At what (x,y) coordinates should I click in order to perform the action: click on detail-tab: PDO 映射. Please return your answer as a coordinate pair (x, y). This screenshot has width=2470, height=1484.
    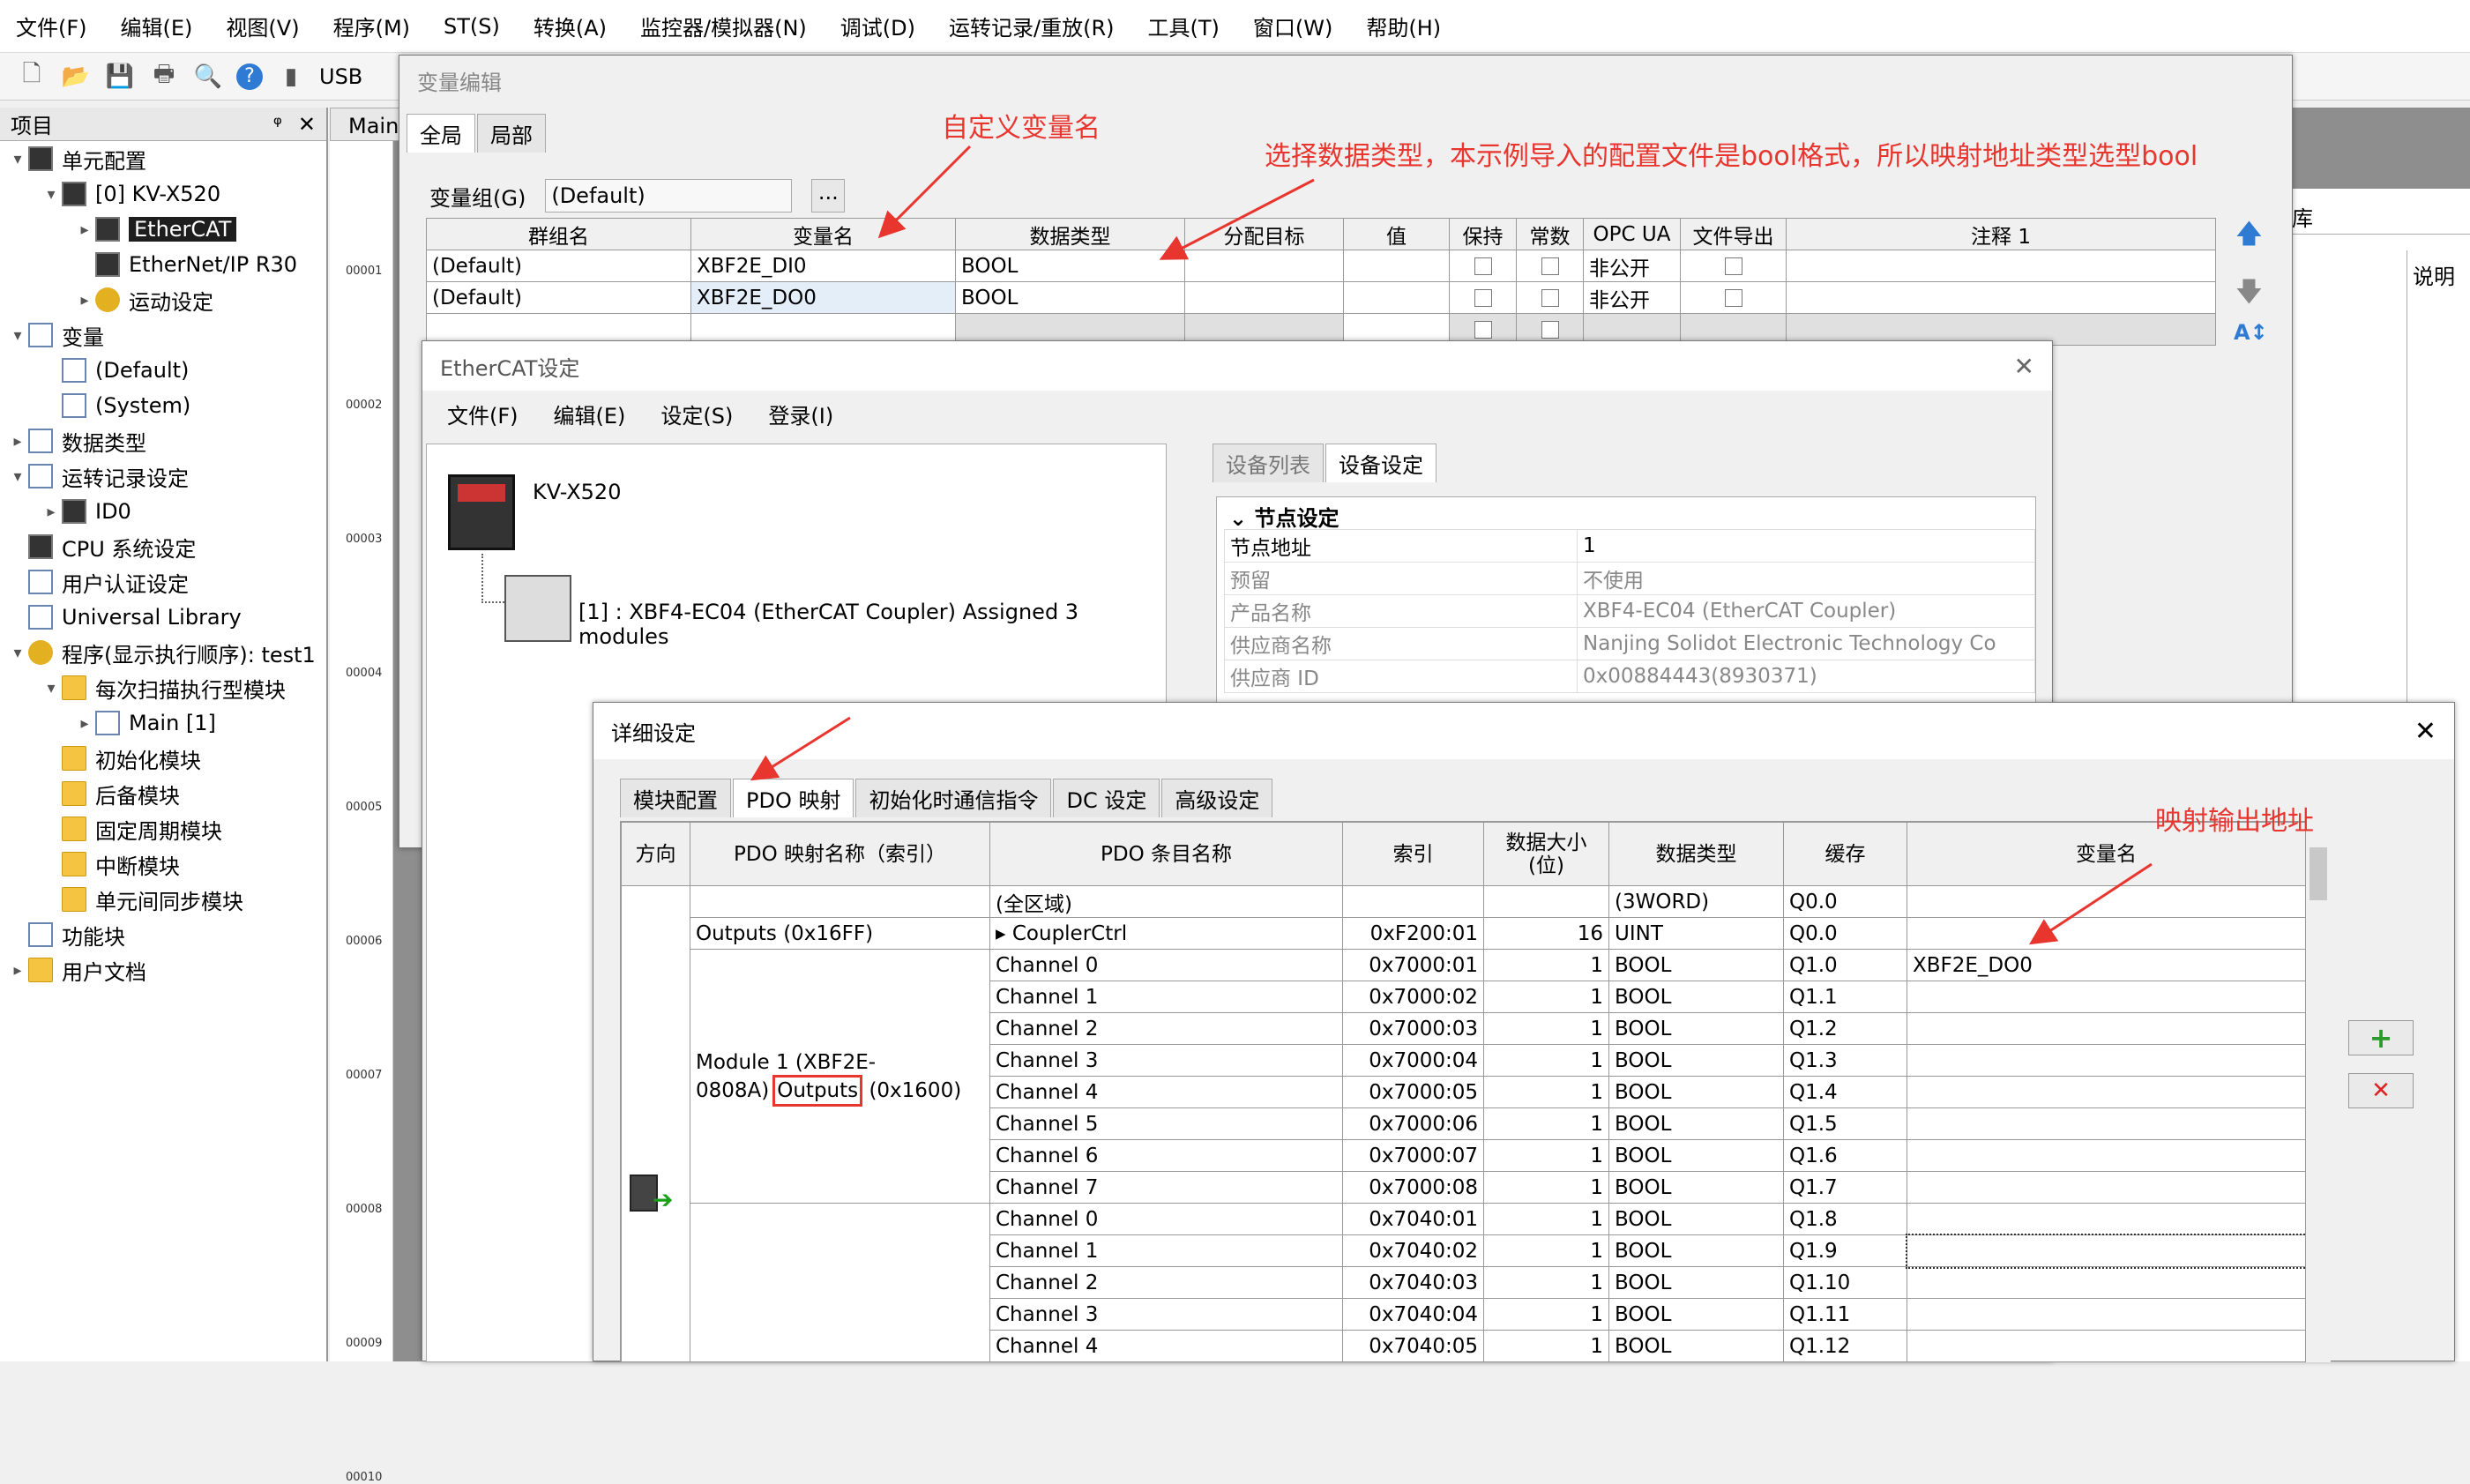
    Looking at the image, I should click on (793, 798).